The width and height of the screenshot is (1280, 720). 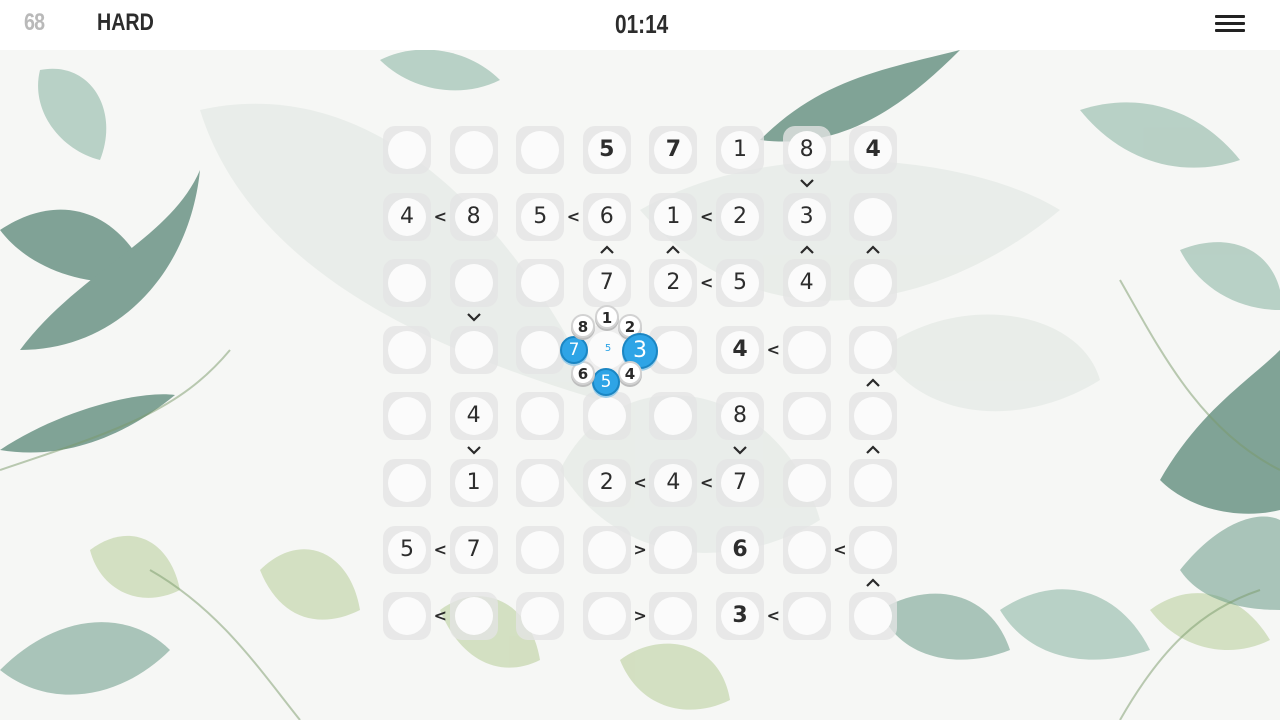 I want to click on grid-cell-r1-c3: 6, so click(x=606, y=216).